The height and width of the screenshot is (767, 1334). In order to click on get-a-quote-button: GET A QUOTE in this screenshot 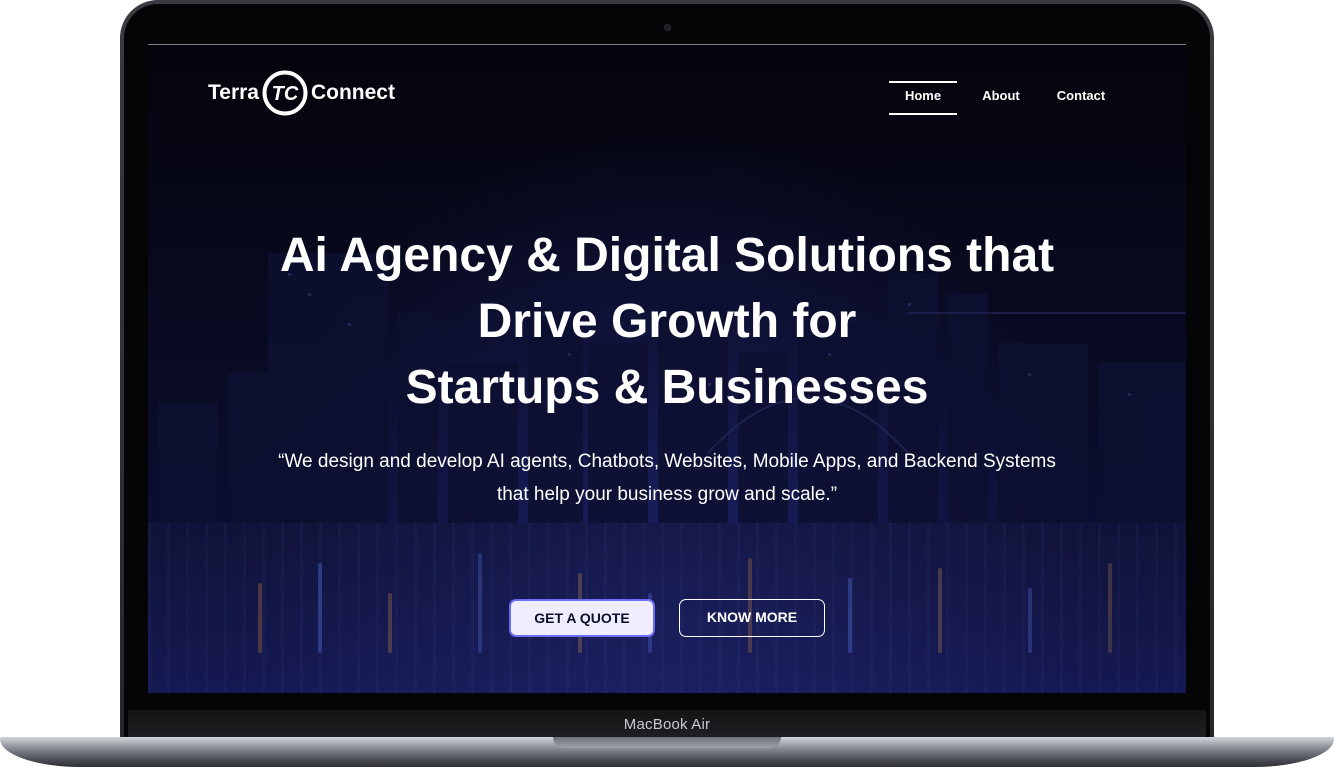, I will do `click(582, 618)`.